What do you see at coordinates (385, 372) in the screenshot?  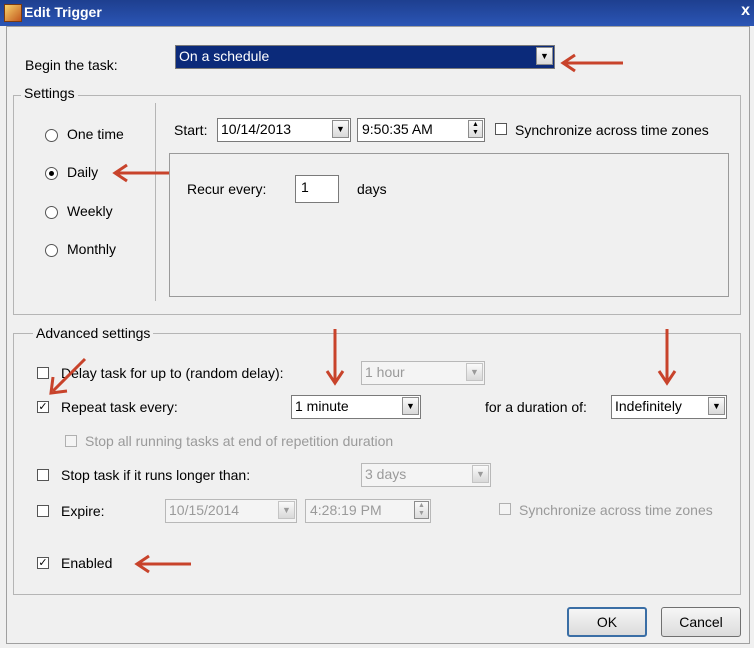 I see `delay-duration-value: 1 hour` at bounding box center [385, 372].